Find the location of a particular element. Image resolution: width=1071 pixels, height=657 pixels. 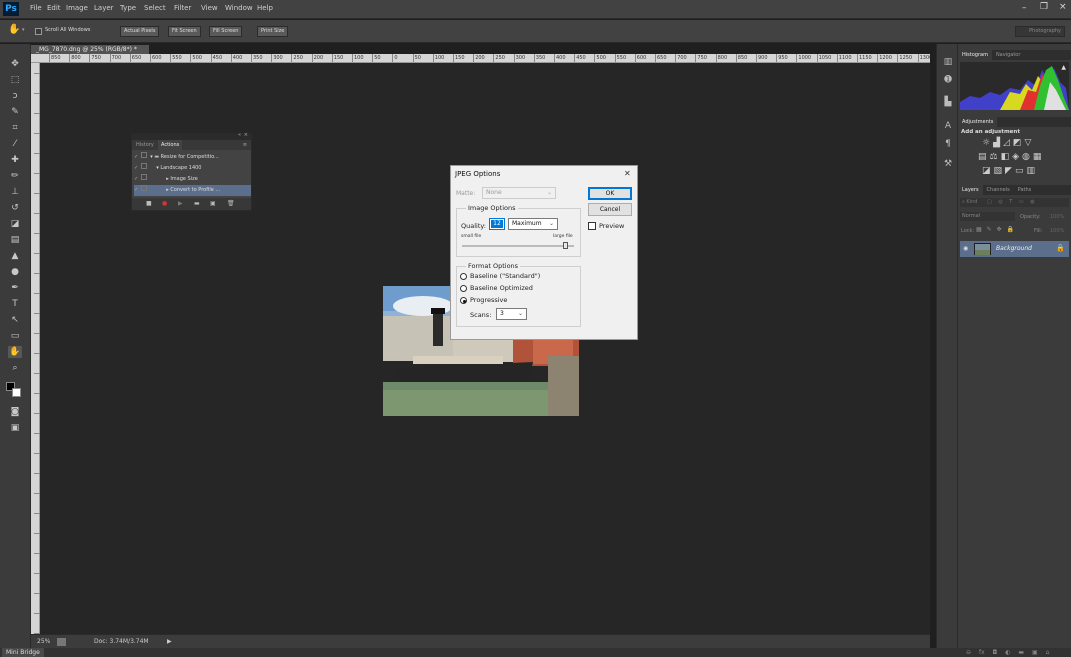

delete-icon: 🗑 is located at coordinates (231, 204).